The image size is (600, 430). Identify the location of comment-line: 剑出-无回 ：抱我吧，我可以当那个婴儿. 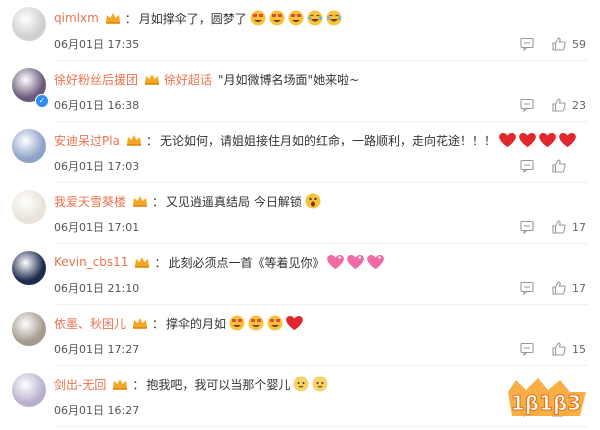
(191, 384).